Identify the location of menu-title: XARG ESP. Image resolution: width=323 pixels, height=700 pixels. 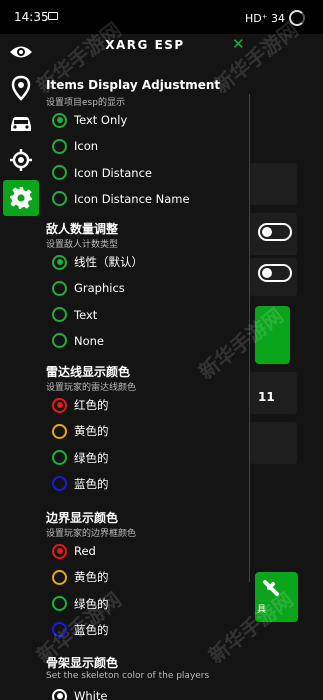
(145, 45).